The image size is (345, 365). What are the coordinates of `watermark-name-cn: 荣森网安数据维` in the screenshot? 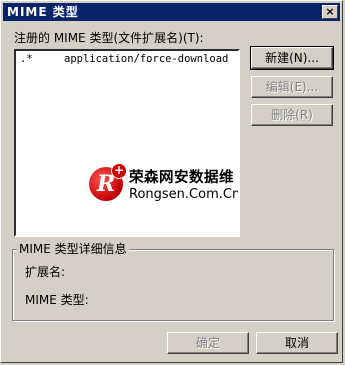 It's located at (181, 178).